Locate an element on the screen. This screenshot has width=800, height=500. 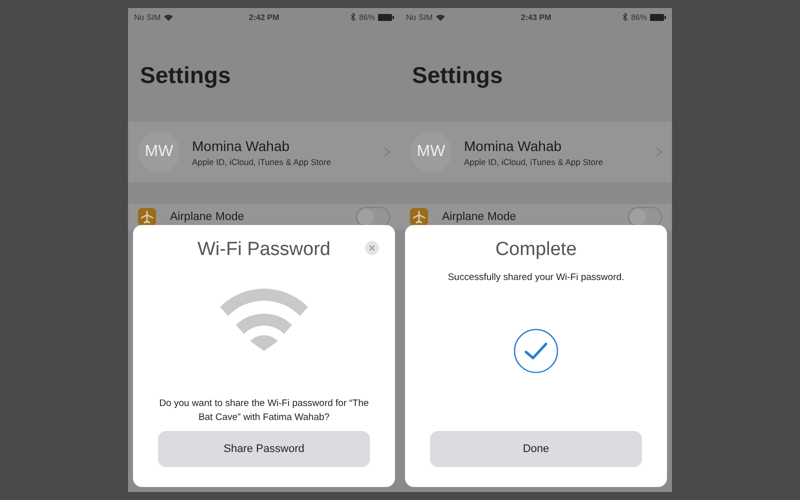
checkmark-circle-icon is located at coordinates (536, 351).